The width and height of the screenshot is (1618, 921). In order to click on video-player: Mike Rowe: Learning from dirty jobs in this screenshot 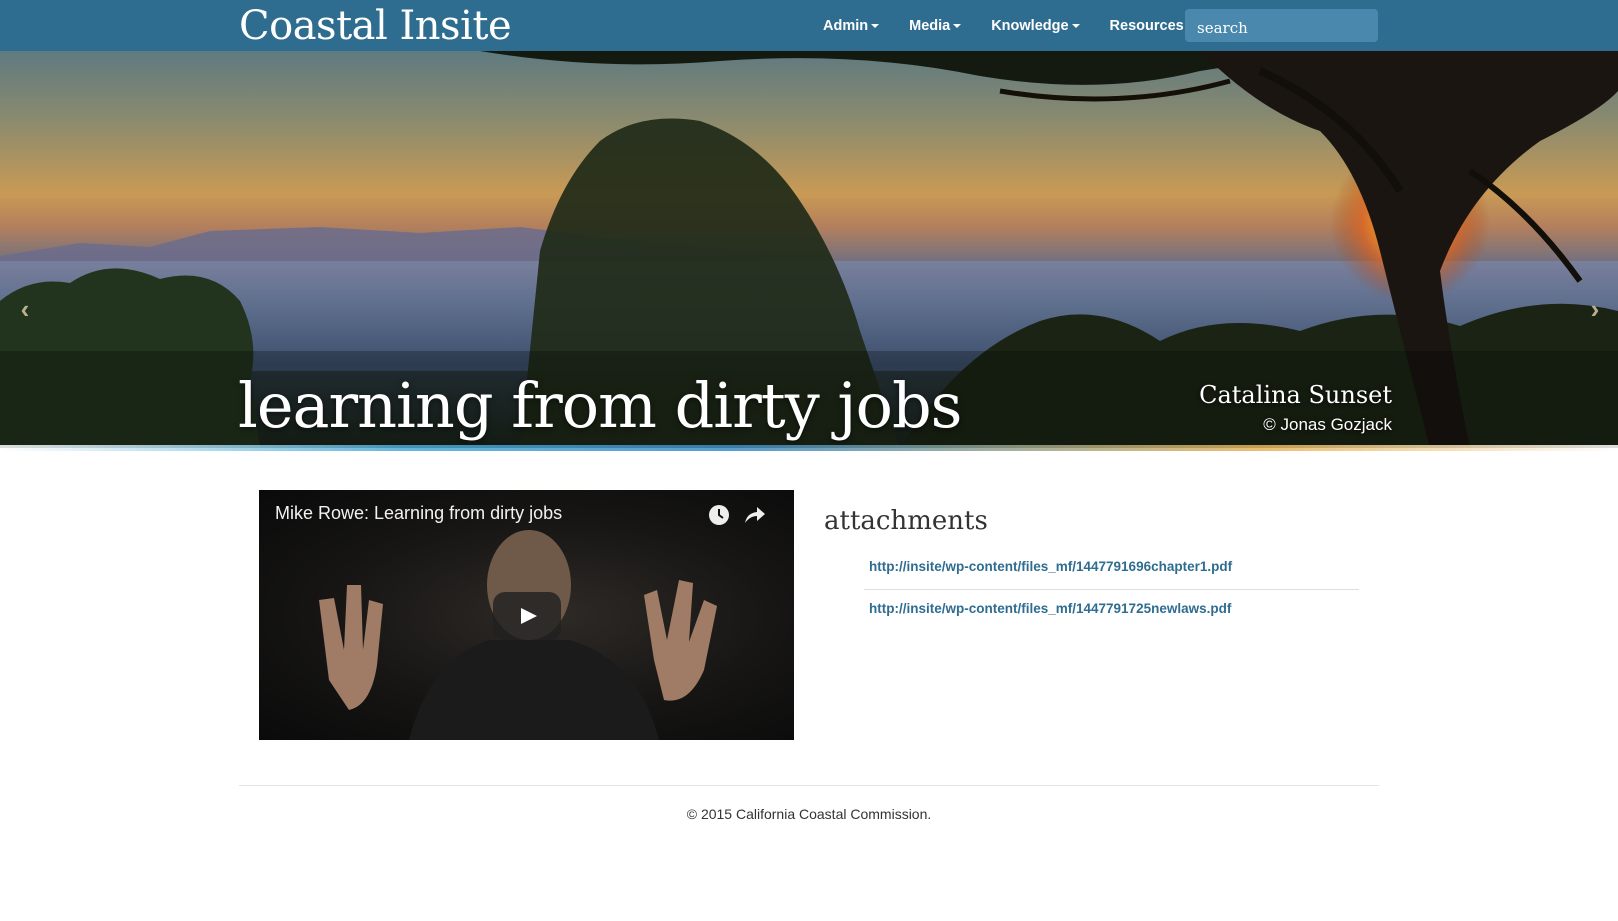, I will do `click(526, 615)`.